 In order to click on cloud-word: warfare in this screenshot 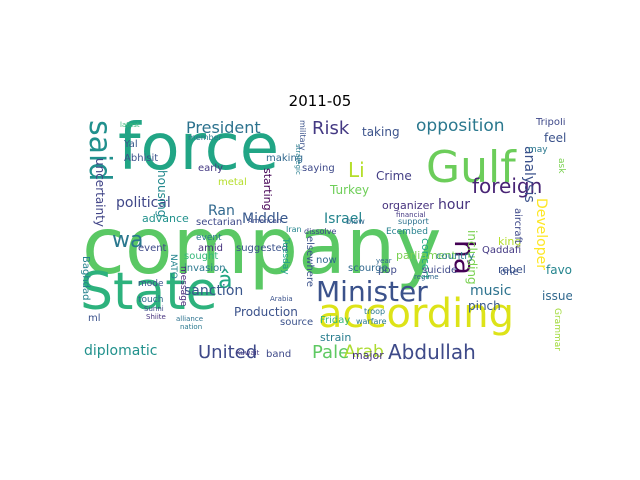, I will do `click(371, 321)`.